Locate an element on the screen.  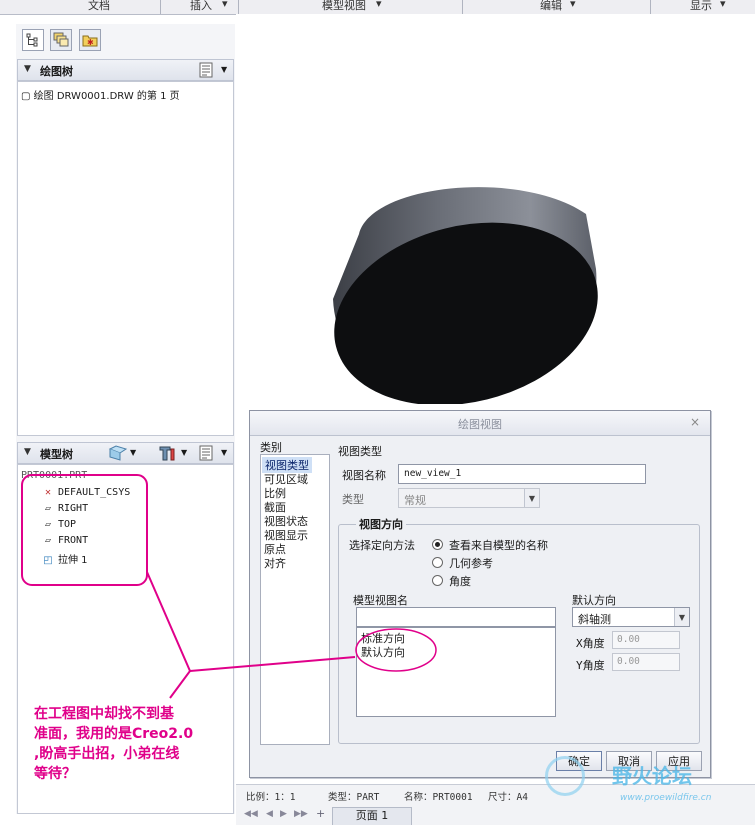
watermark-brand: 野火论坛 is located at coordinates (652, 776).